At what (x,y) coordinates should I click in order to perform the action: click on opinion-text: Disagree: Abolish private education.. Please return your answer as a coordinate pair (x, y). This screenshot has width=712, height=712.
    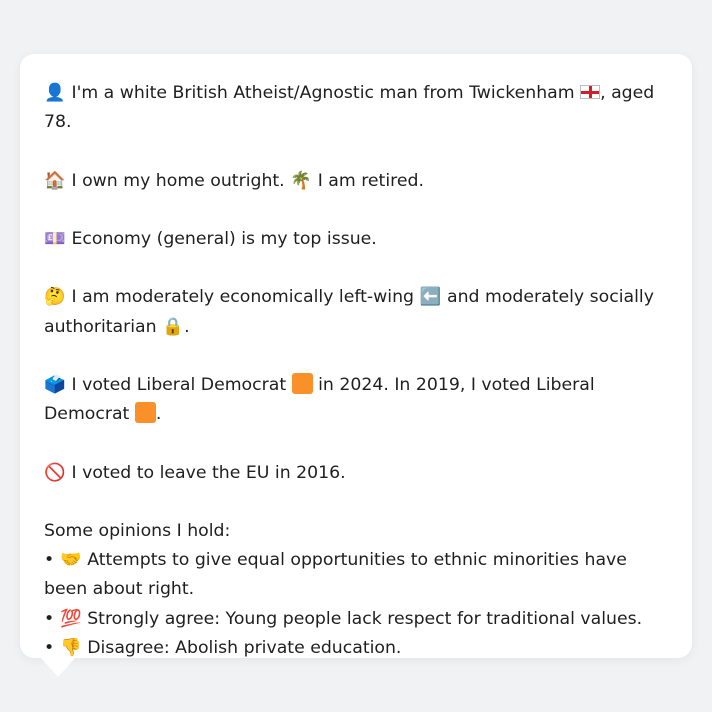
    Looking at the image, I should click on (244, 647).